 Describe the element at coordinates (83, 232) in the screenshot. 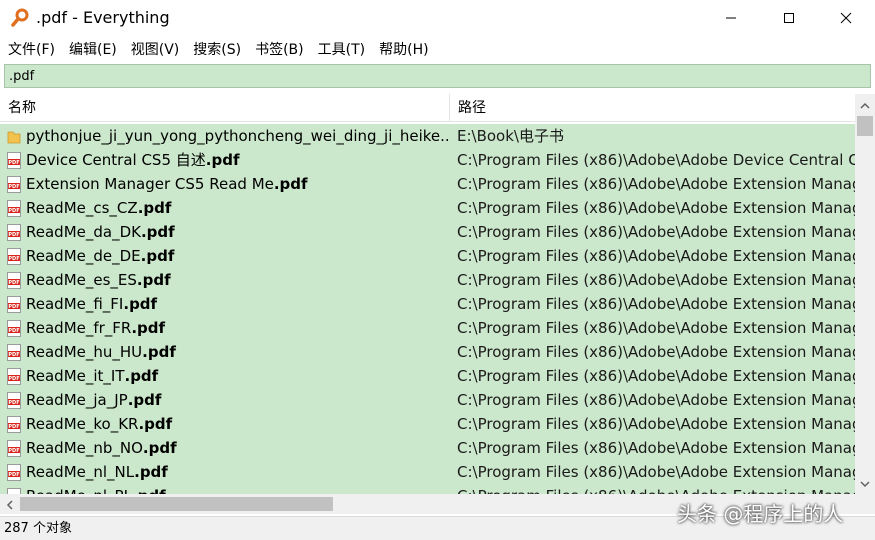

I see `file-name: ReadMe_da_DK` at that location.